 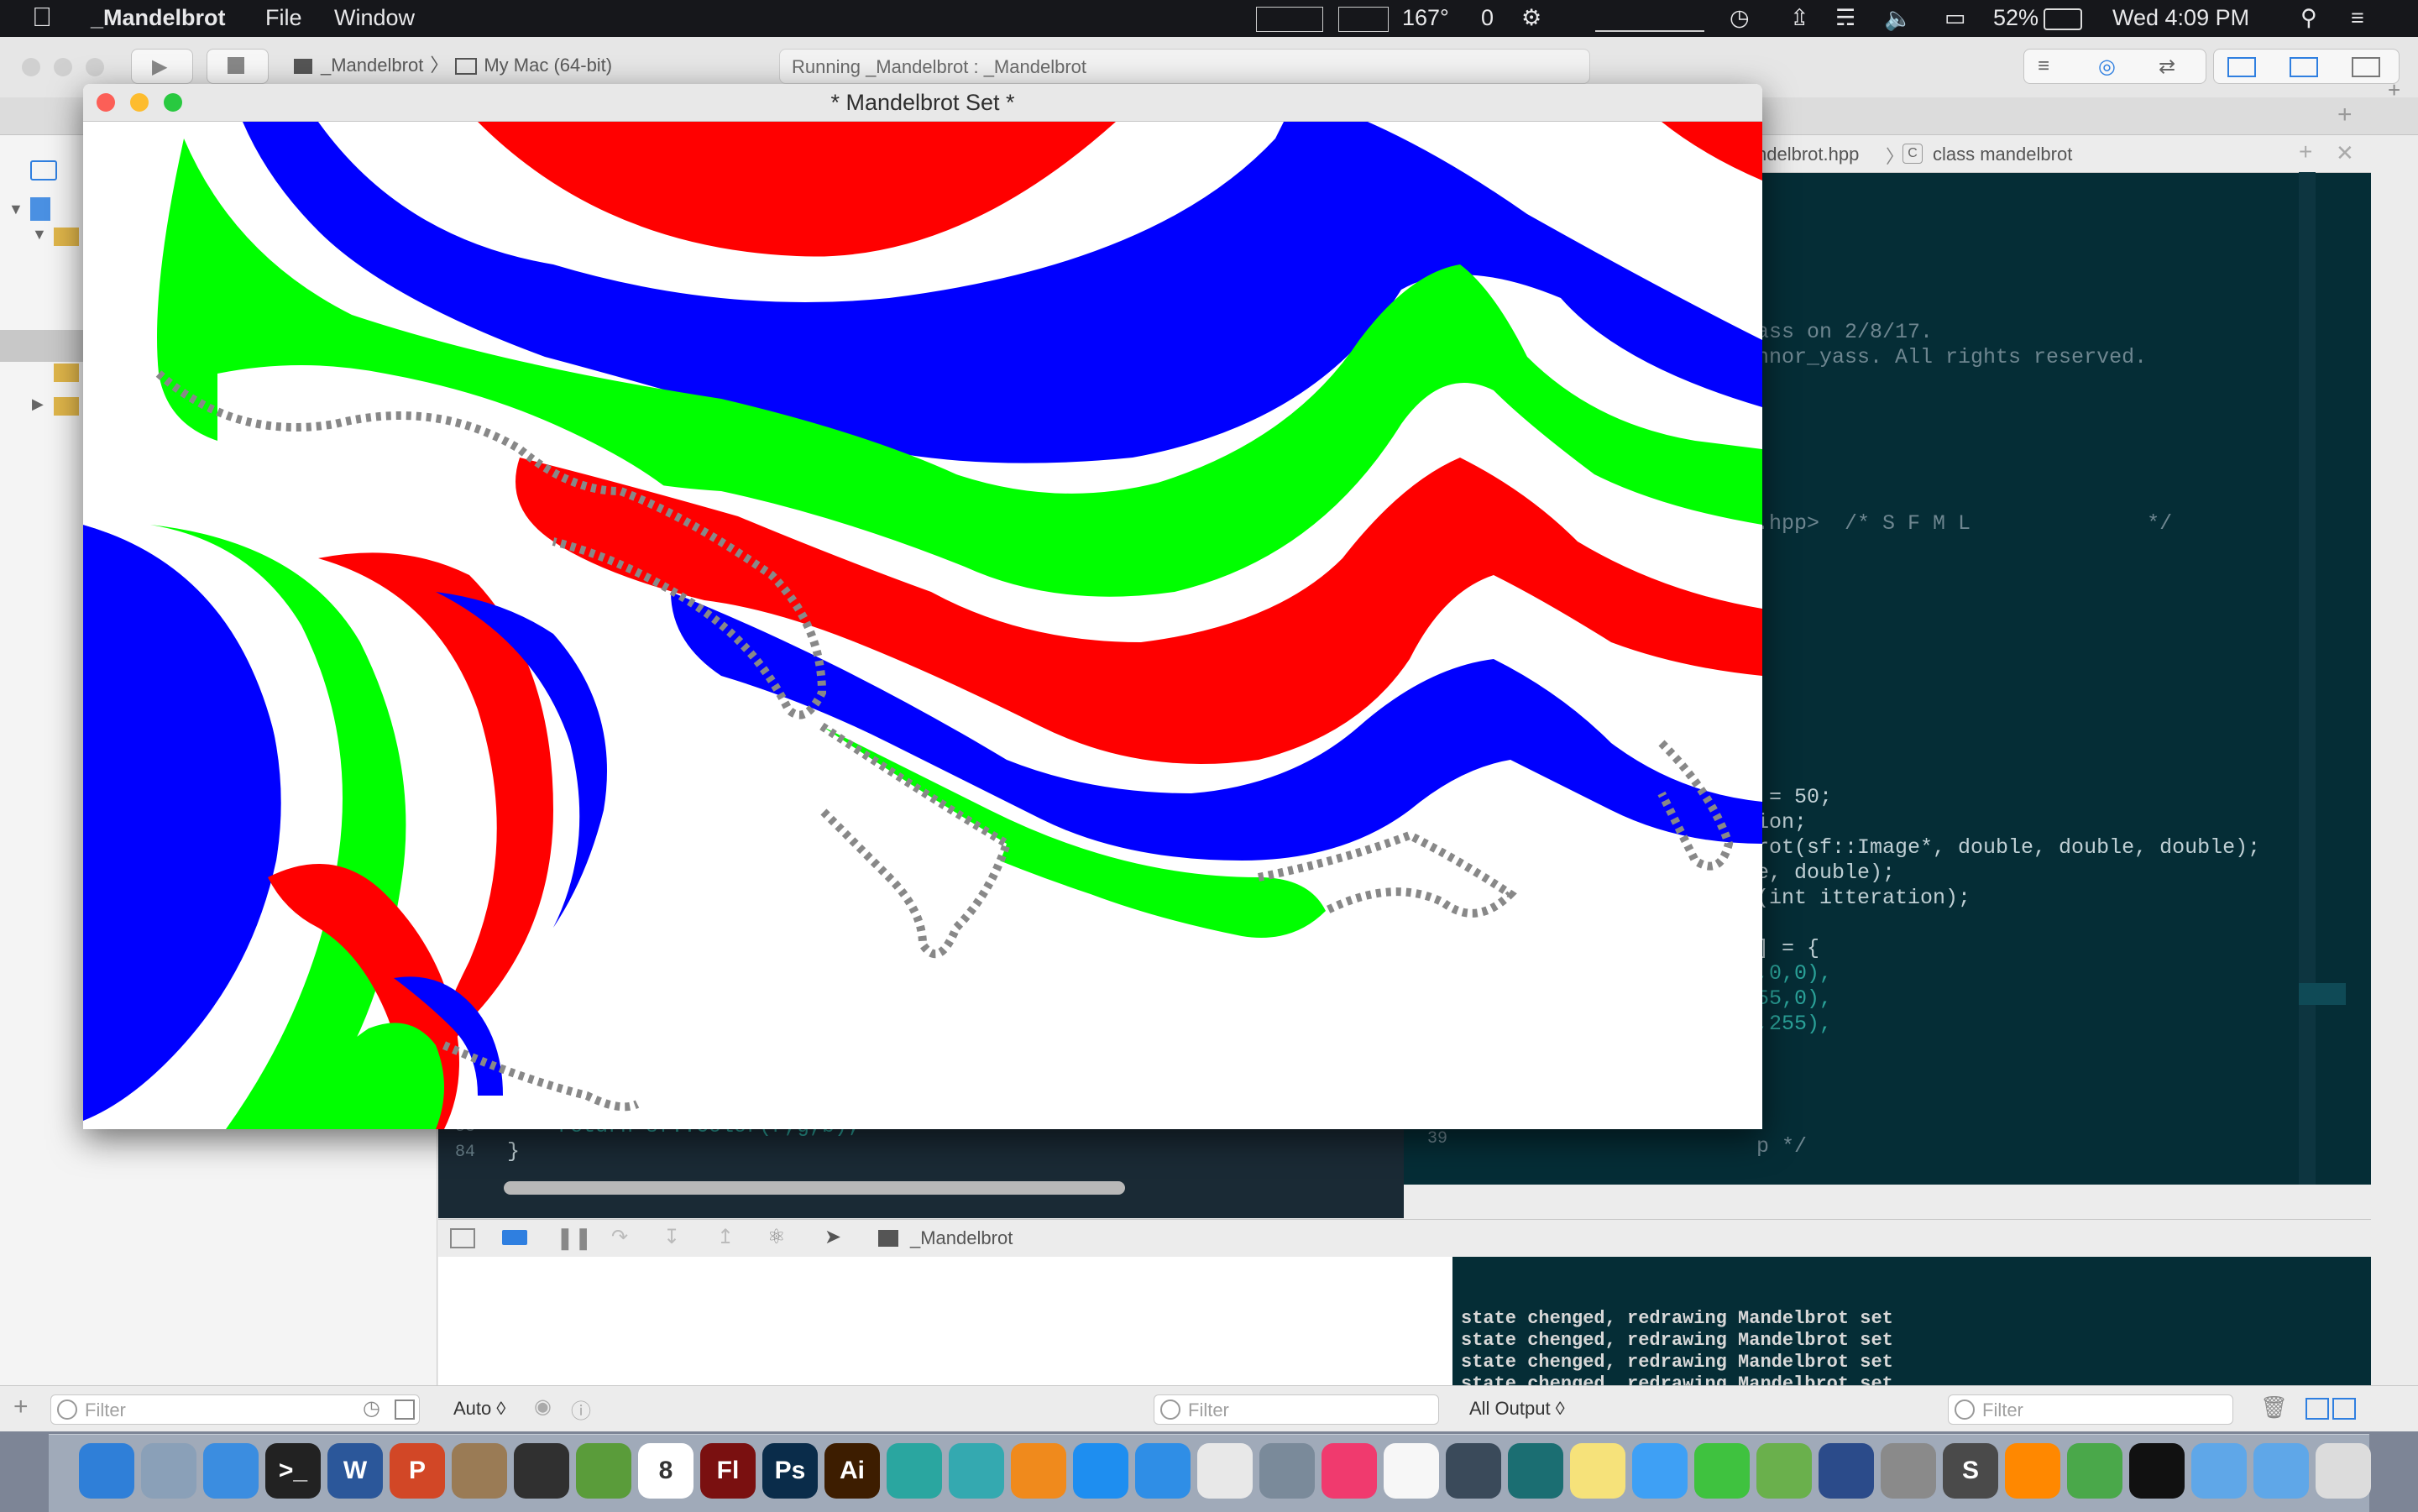 I want to click on step-out-icon: ↥, so click(x=725, y=1237).